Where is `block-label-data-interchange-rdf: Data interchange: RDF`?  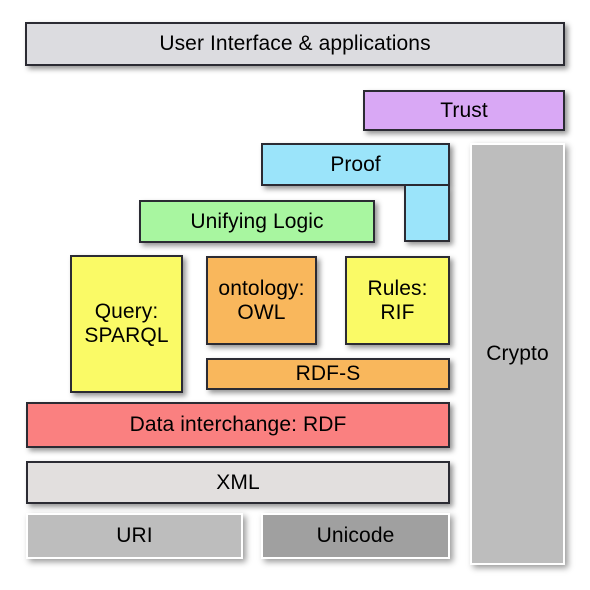
block-label-data-interchange-rdf: Data interchange: RDF is located at coordinates (238, 425).